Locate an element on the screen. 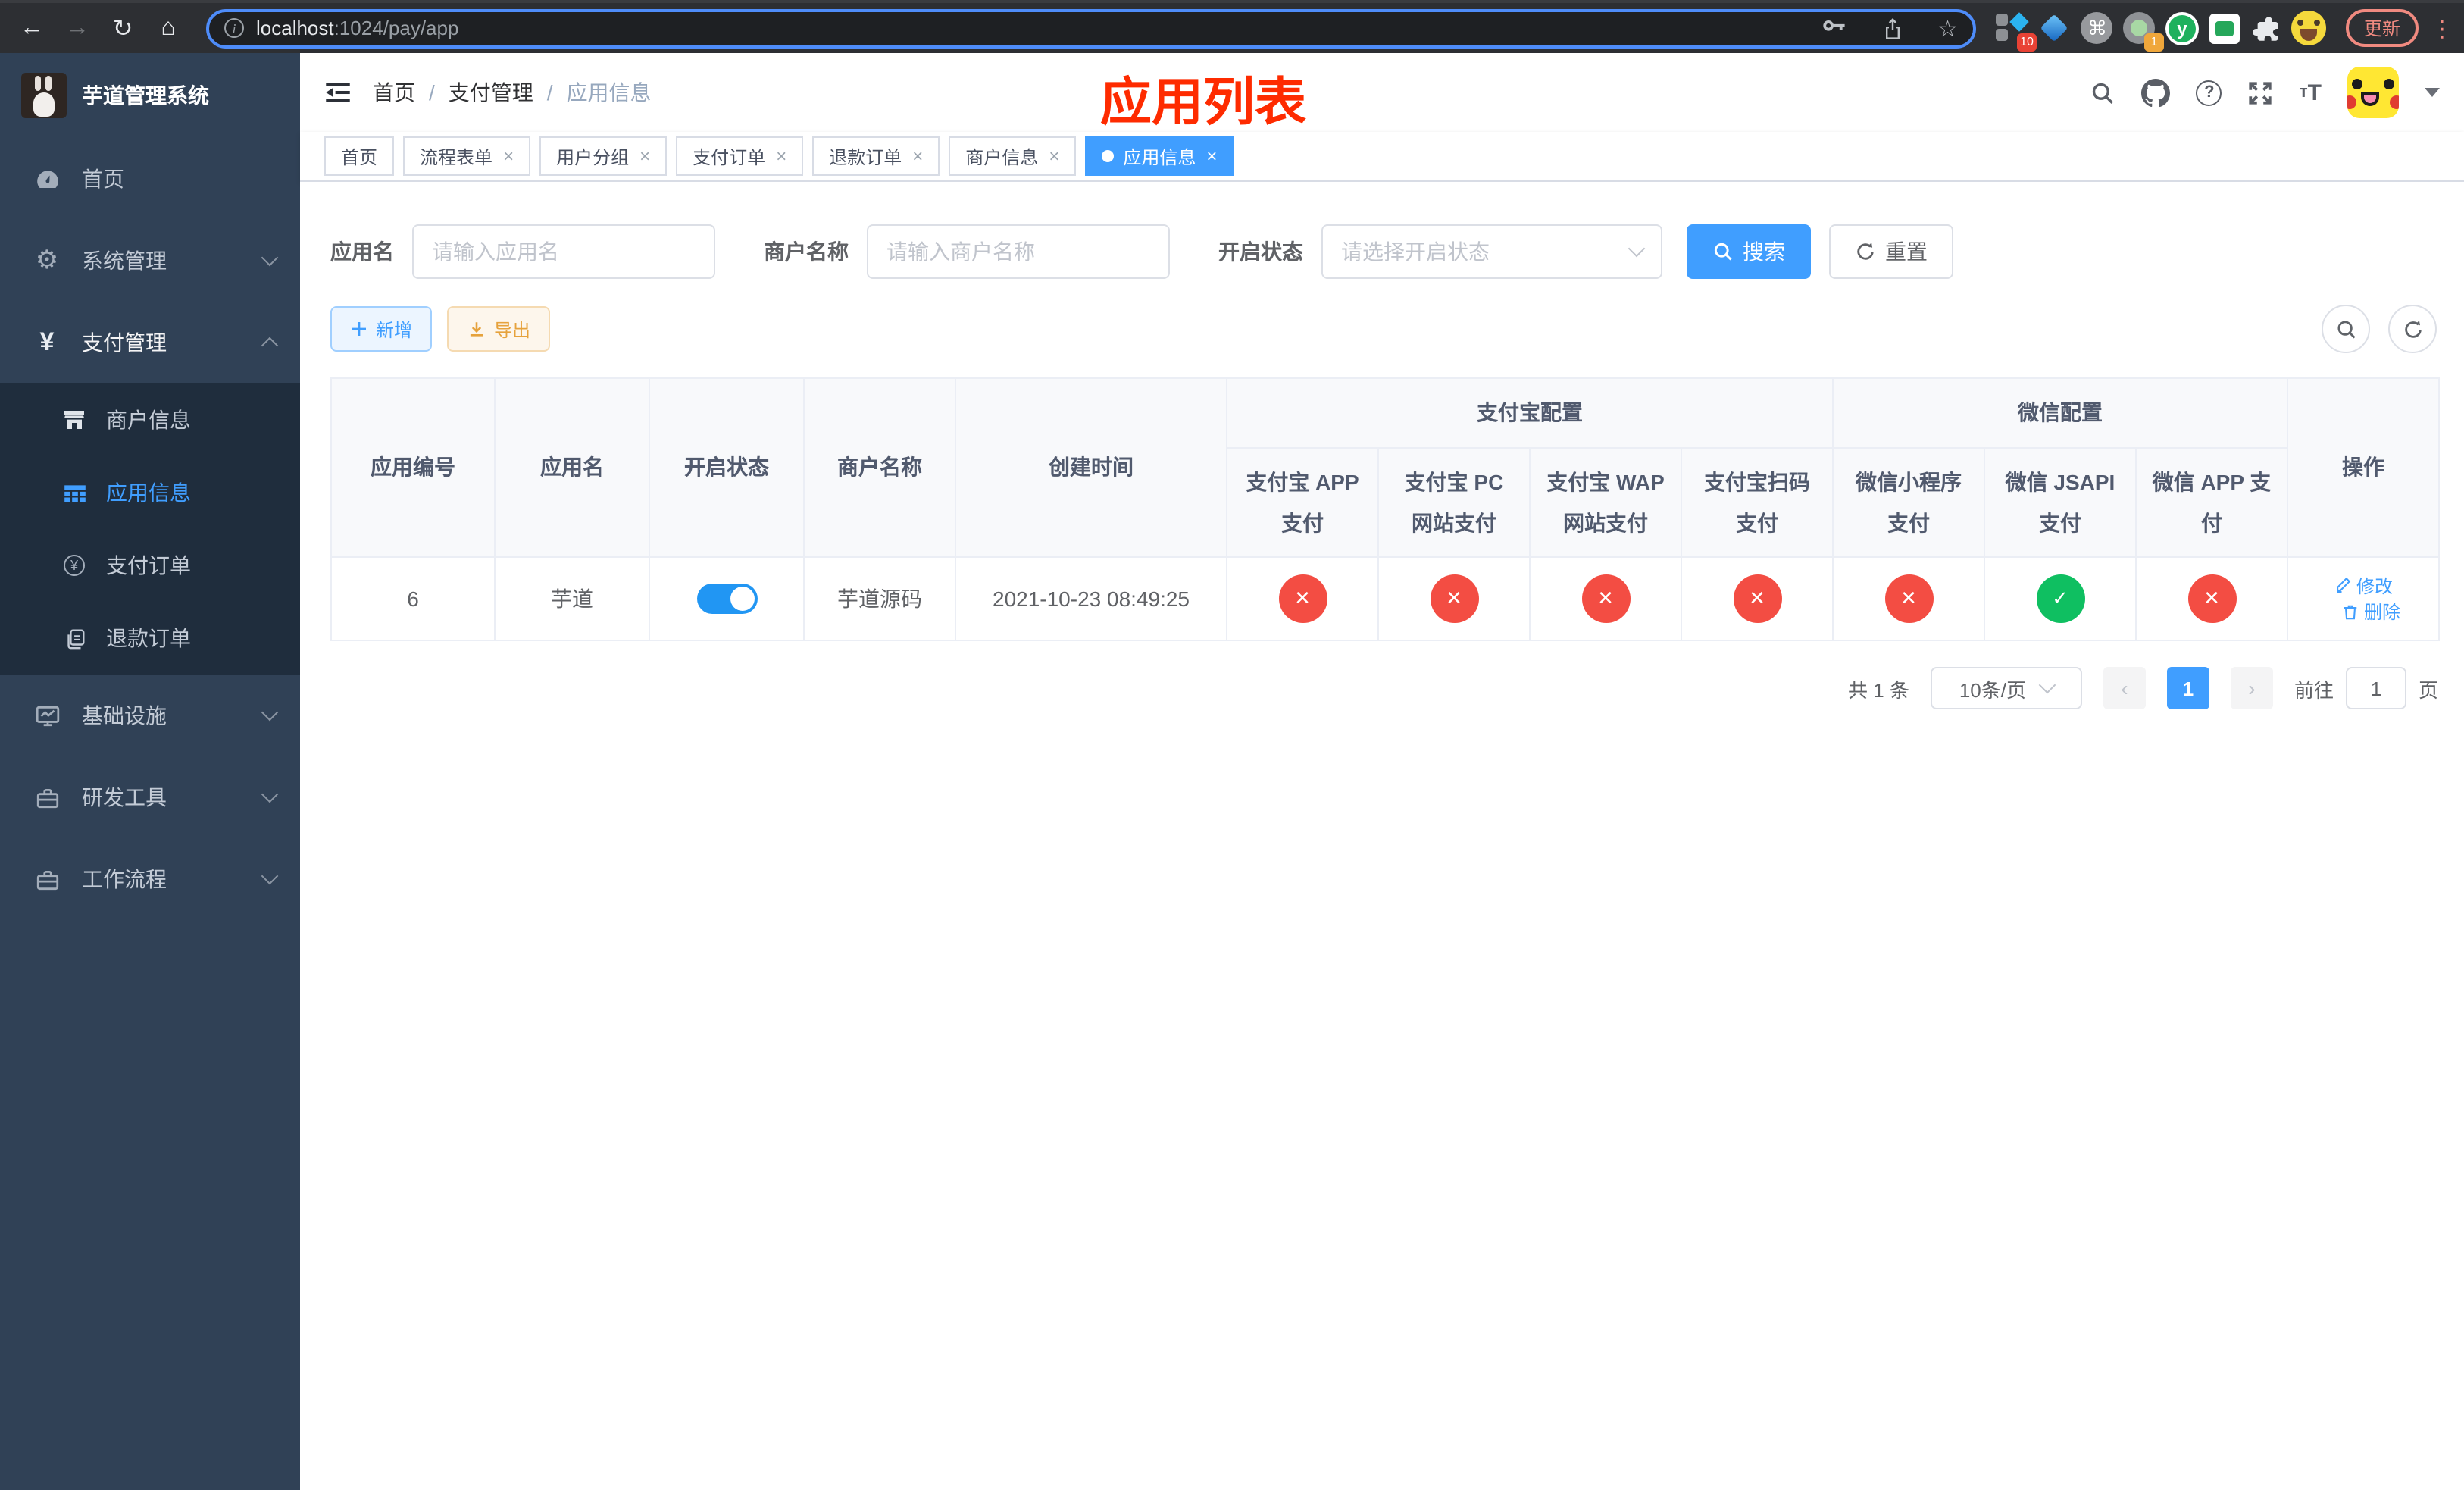 The height and width of the screenshot is (1490, 2464). browser-menu-icon: ⋮ is located at coordinates (2442, 28).